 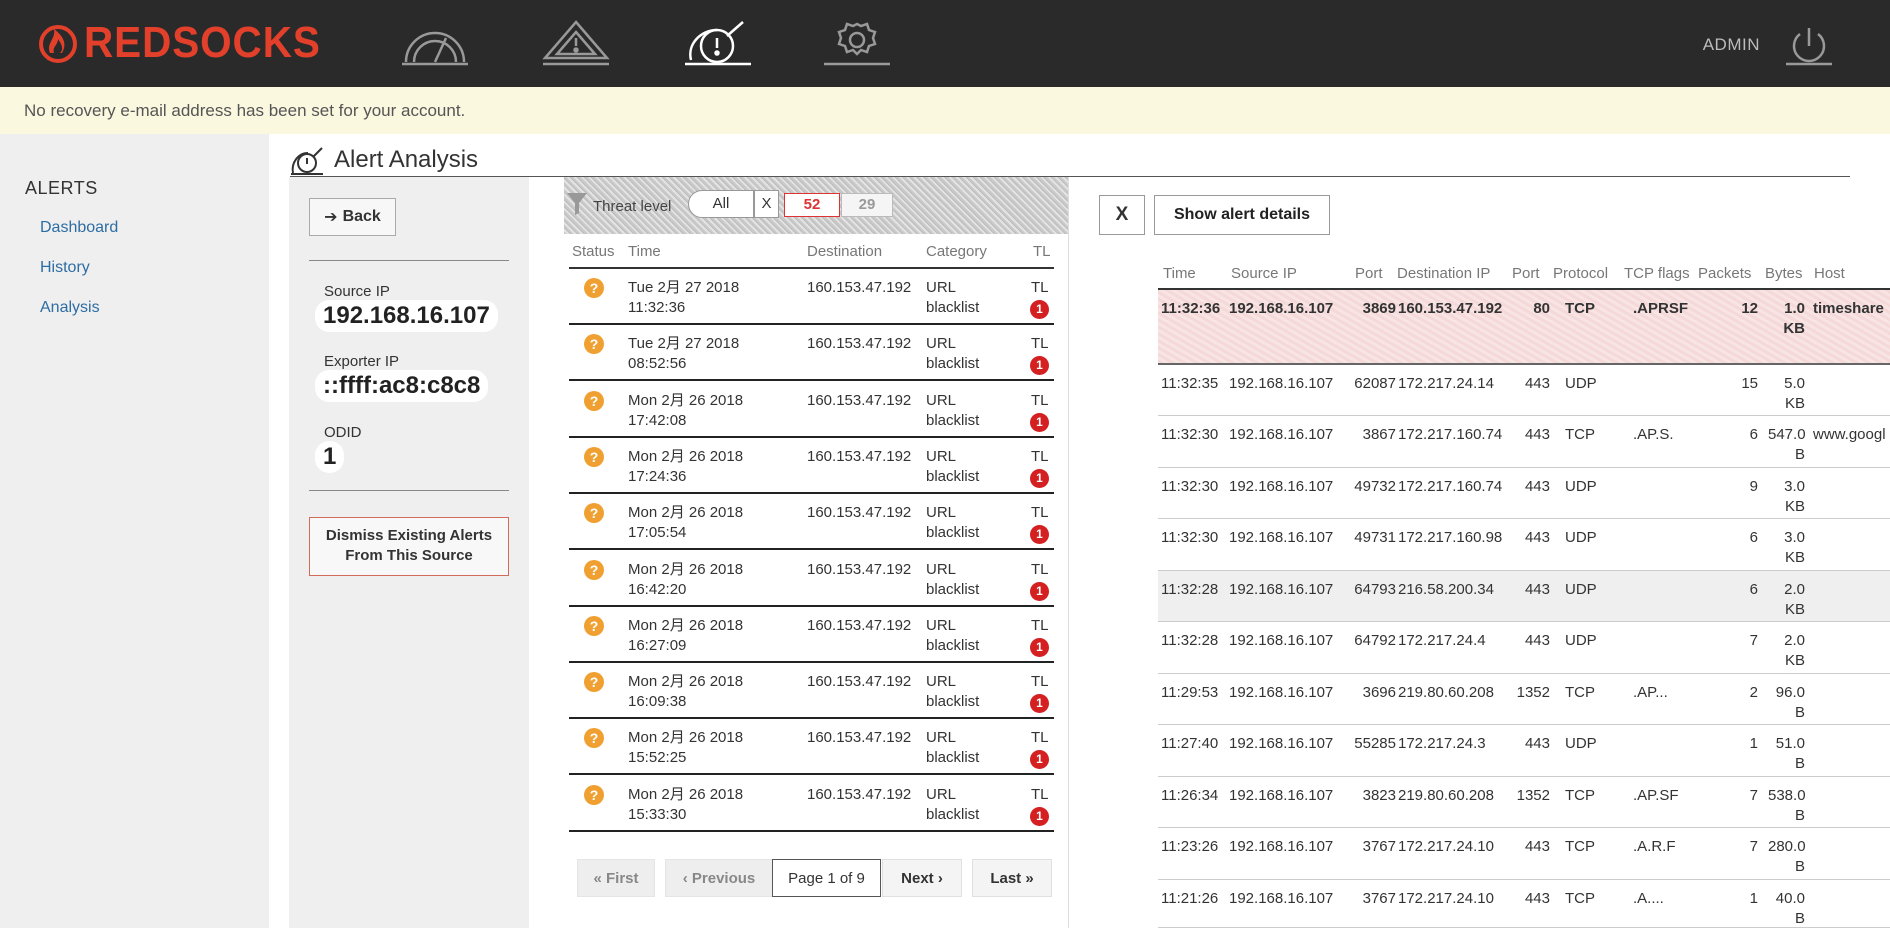 What do you see at coordinates (857, 42) in the screenshot?
I see `settings-gear-icon` at bounding box center [857, 42].